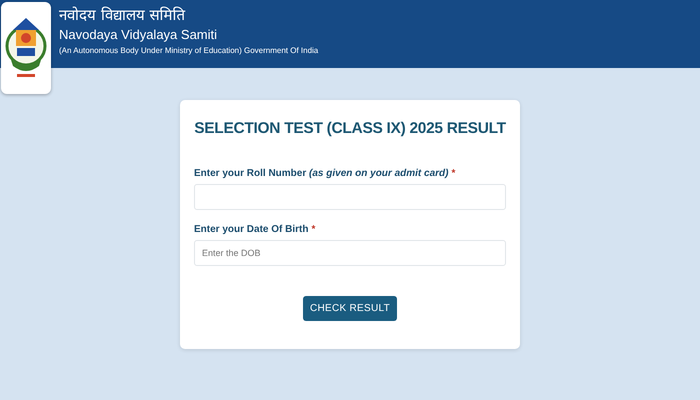 This screenshot has width=700, height=400. Describe the element at coordinates (350, 197) in the screenshot. I see `input-field` at that location.